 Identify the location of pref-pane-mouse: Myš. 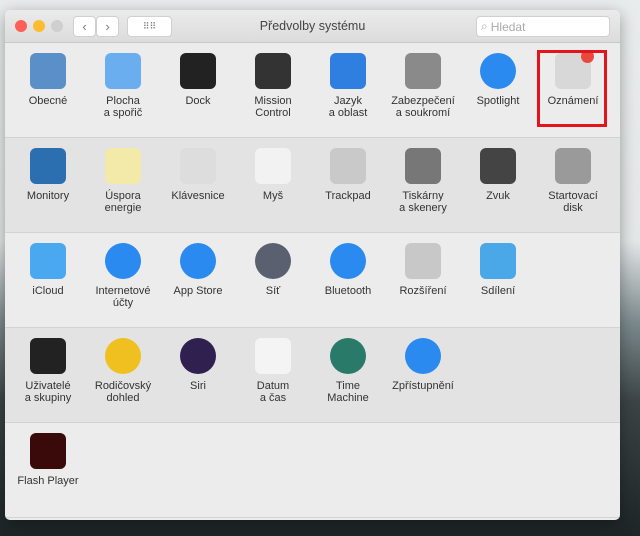
(273, 175).